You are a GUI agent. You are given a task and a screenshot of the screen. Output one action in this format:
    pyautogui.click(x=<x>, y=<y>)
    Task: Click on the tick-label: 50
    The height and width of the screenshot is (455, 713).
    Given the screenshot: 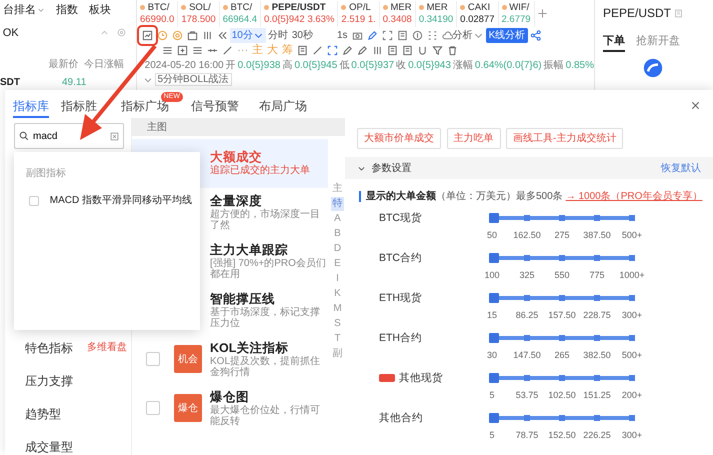 What is the action you would take?
    pyautogui.click(x=492, y=235)
    